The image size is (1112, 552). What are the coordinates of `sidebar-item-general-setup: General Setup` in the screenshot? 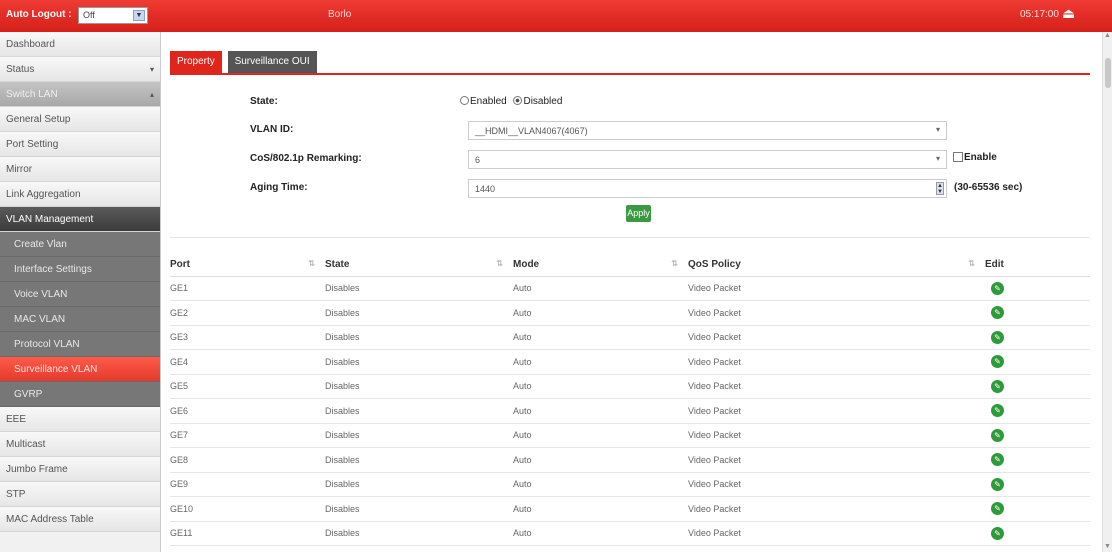 It's located at (80, 119).